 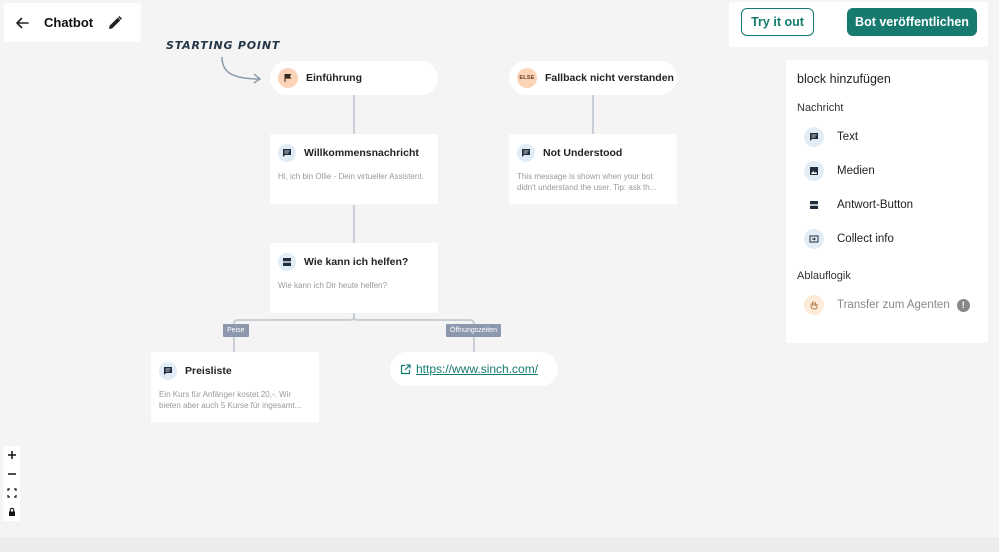 I want to click on bottom-bar, so click(x=499, y=544).